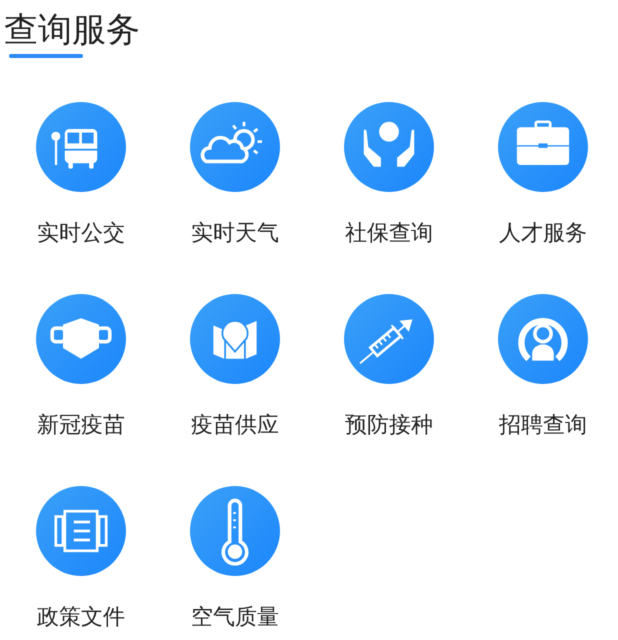 Image resolution: width=618 pixels, height=640 pixels. I want to click on service-label: 人才服务, so click(543, 233).